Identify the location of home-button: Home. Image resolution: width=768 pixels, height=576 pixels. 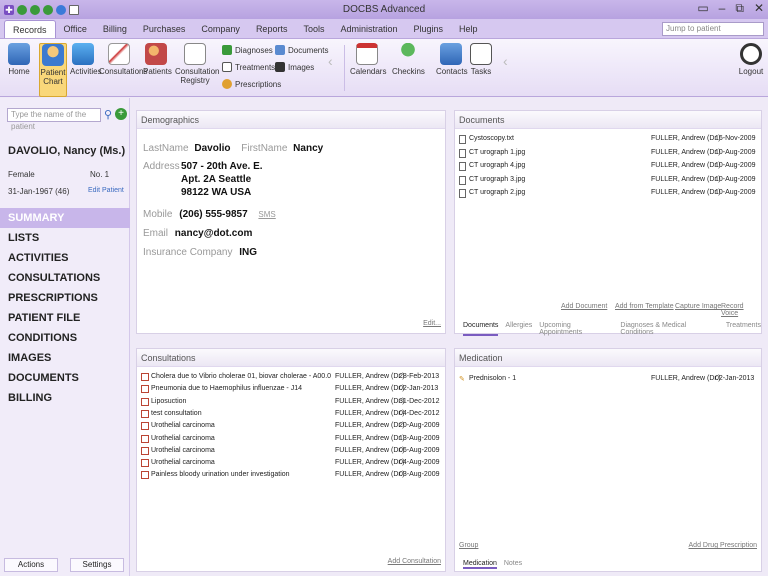
(19, 59).